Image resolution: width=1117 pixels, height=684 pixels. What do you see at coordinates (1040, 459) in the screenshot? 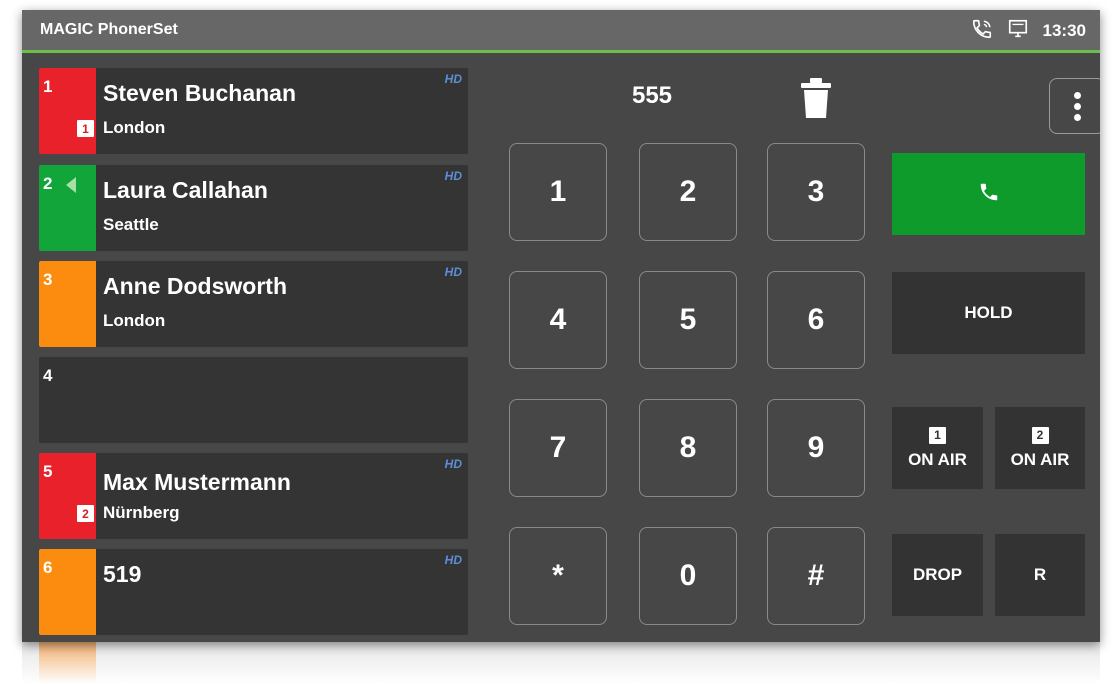
I see `on-air-2-label: ON AIR` at bounding box center [1040, 459].